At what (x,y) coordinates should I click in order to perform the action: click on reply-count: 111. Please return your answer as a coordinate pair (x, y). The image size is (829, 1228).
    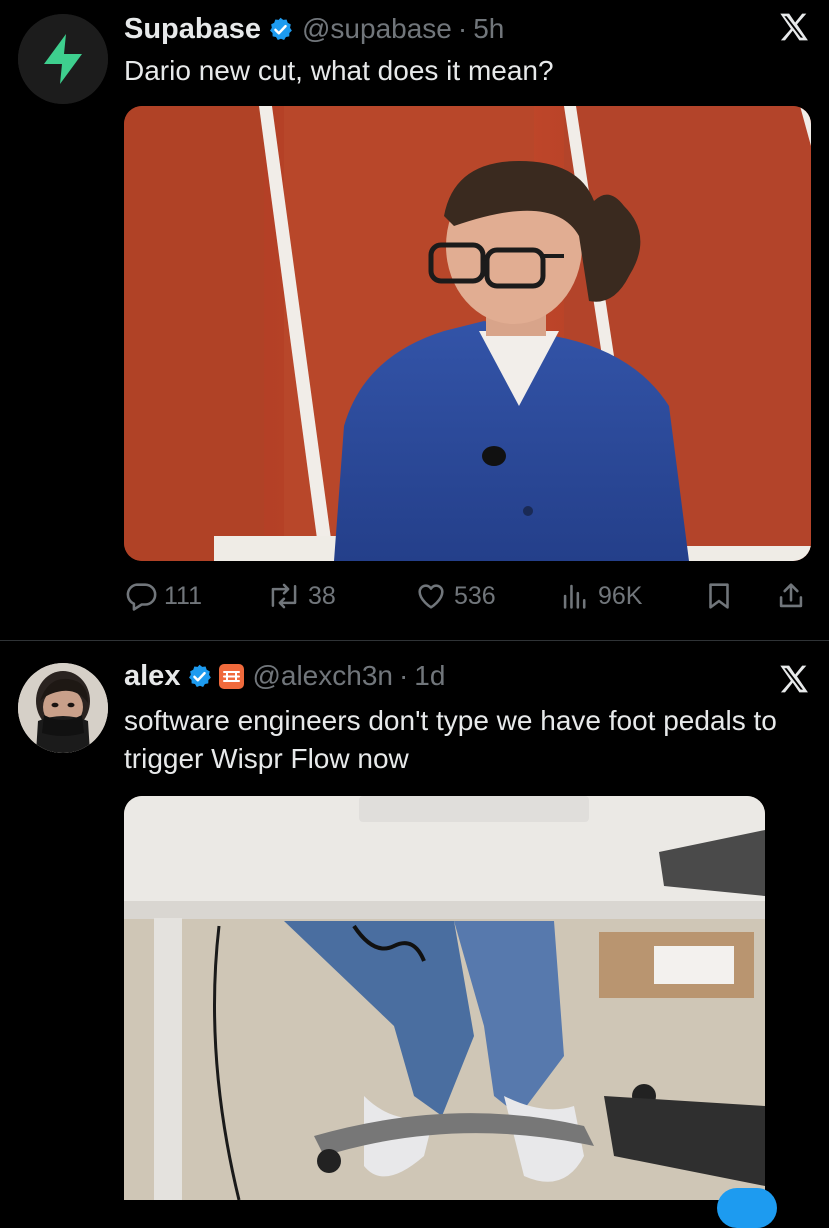
    Looking at the image, I should click on (183, 595).